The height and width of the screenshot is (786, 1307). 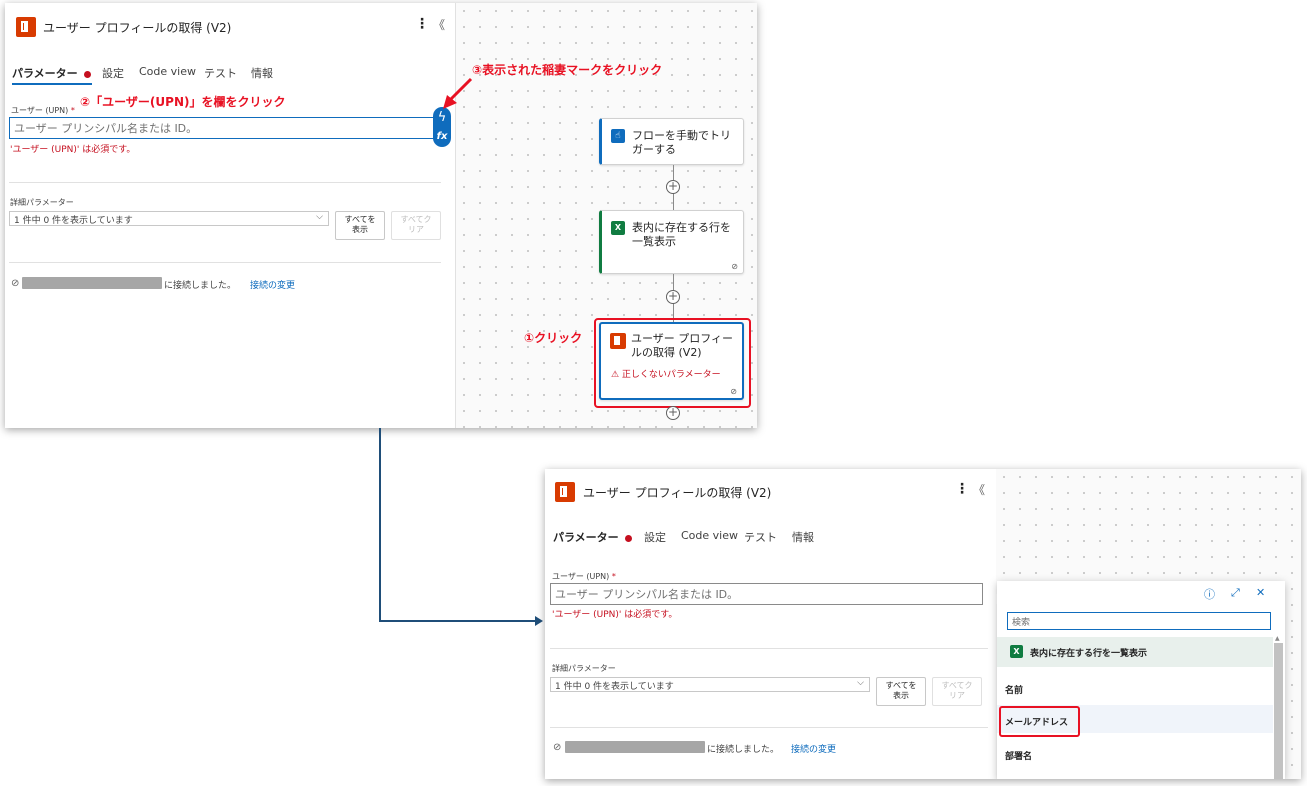 I want to click on search-input: 検索, so click(x=1139, y=621).